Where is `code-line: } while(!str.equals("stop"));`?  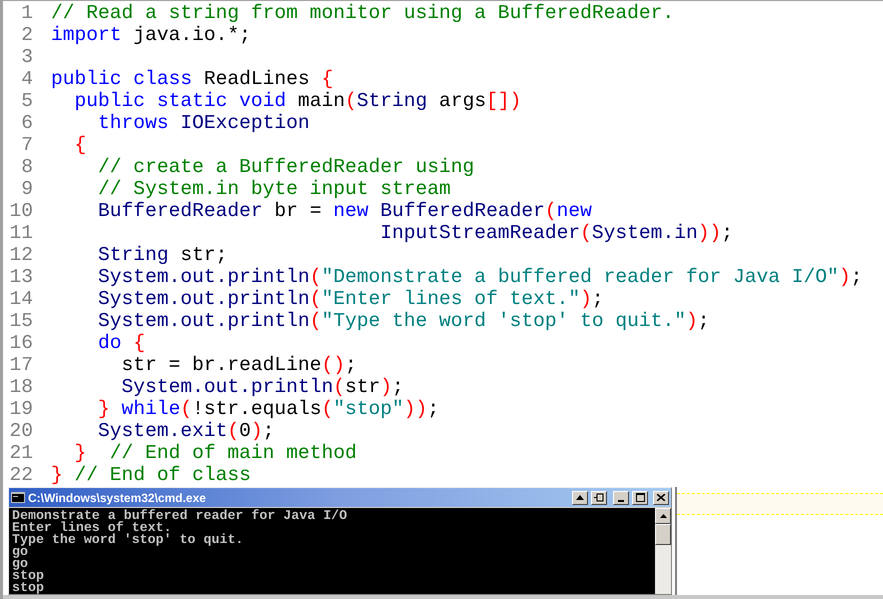
code-line: } while(!str.equals("stop")); is located at coordinates (268, 409).